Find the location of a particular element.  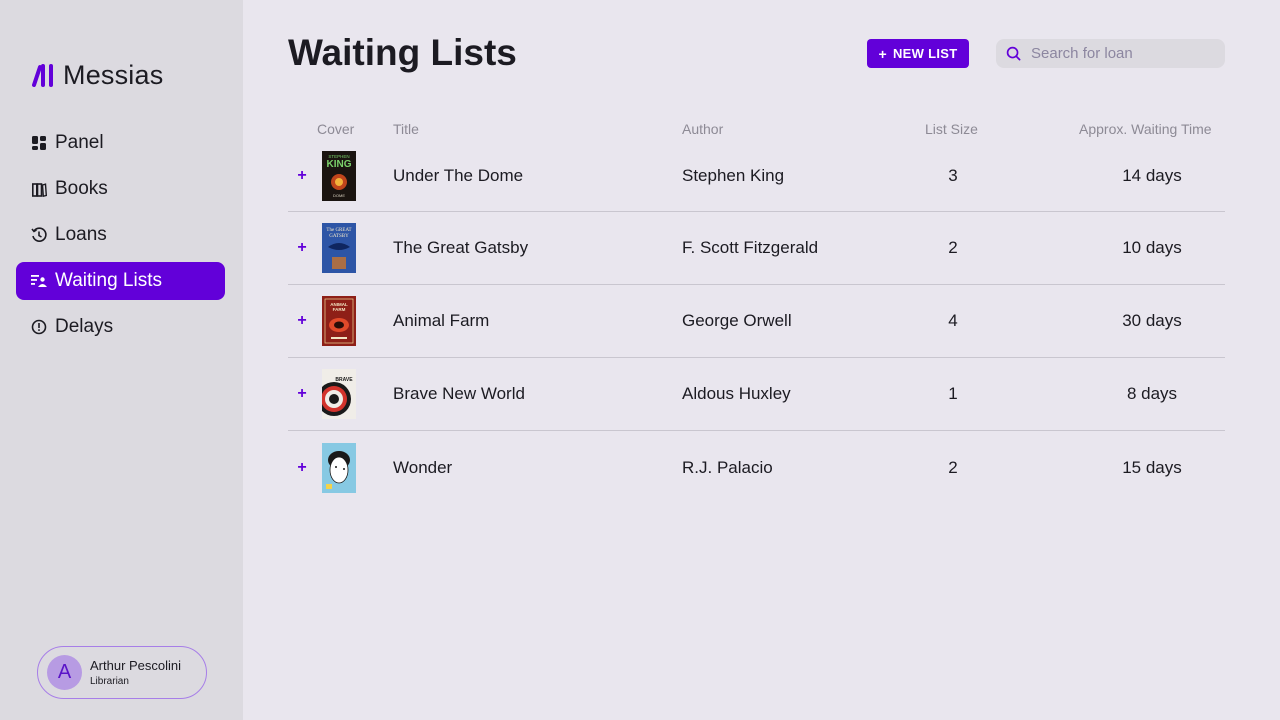

book-author: Aldous Huxley is located at coordinates (736, 393).